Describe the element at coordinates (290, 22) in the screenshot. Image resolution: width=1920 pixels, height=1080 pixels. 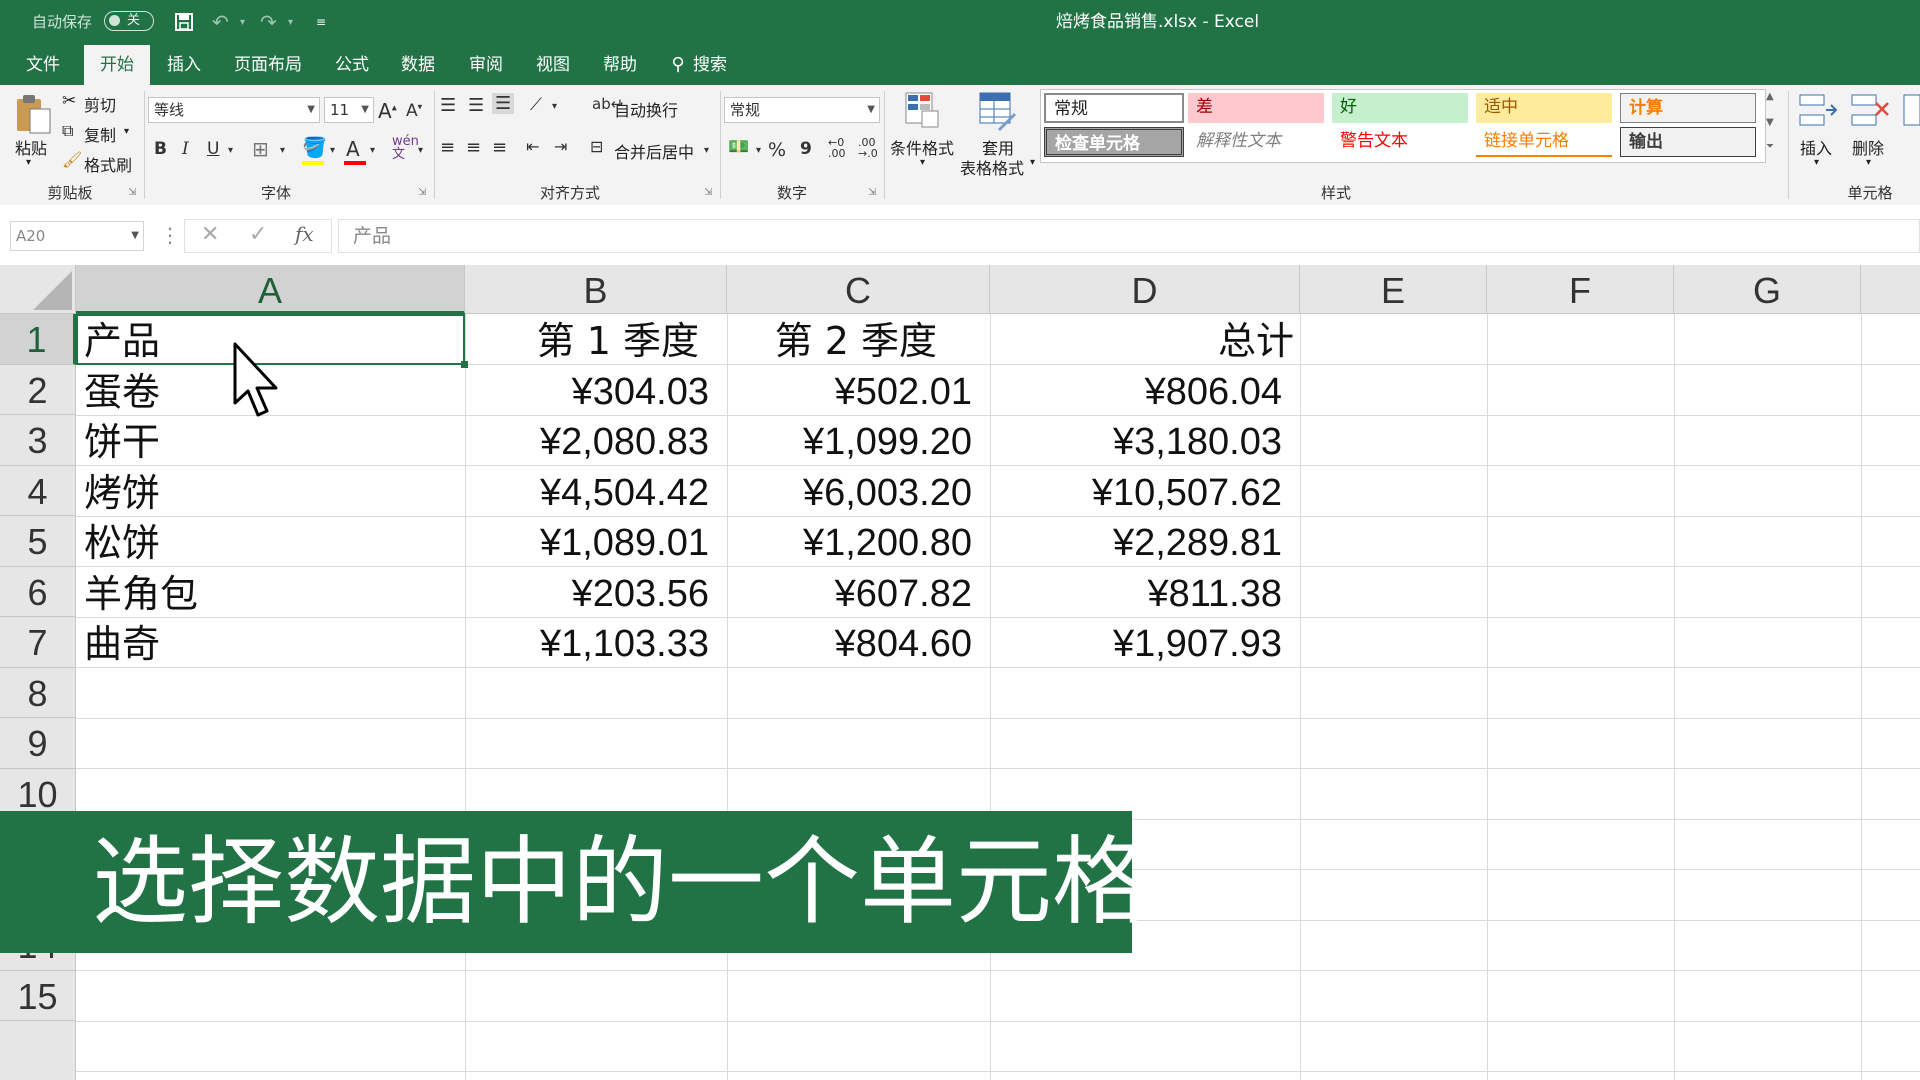
I see `redo-dropdown-icon: ▾` at that location.